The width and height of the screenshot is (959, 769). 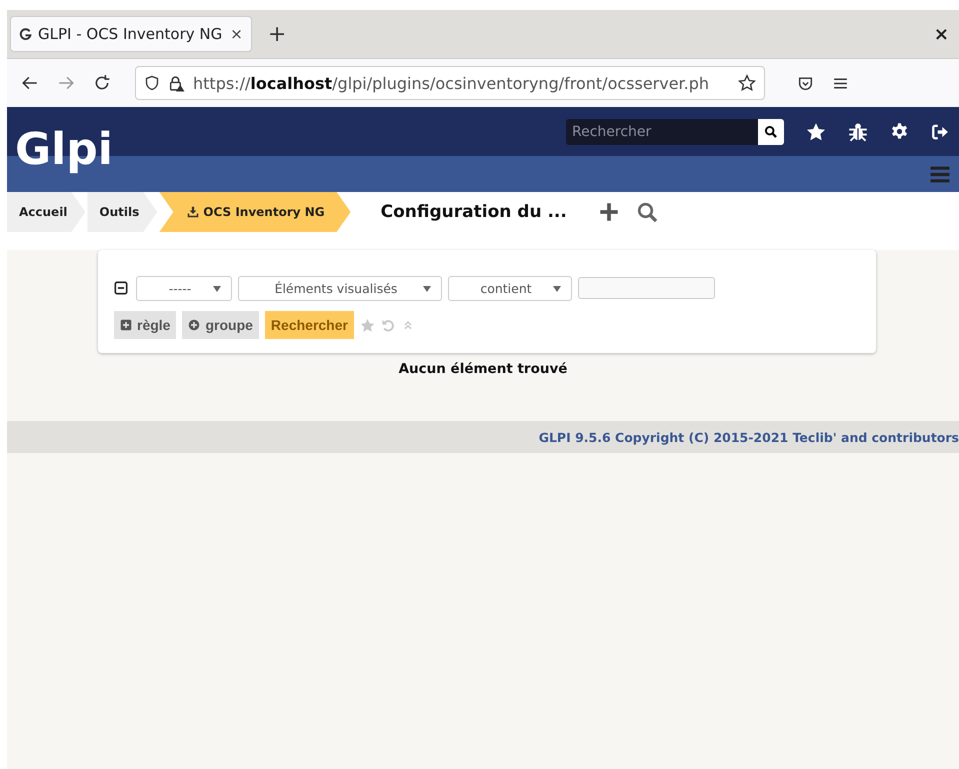 I want to click on shield-icon, so click(x=152, y=83).